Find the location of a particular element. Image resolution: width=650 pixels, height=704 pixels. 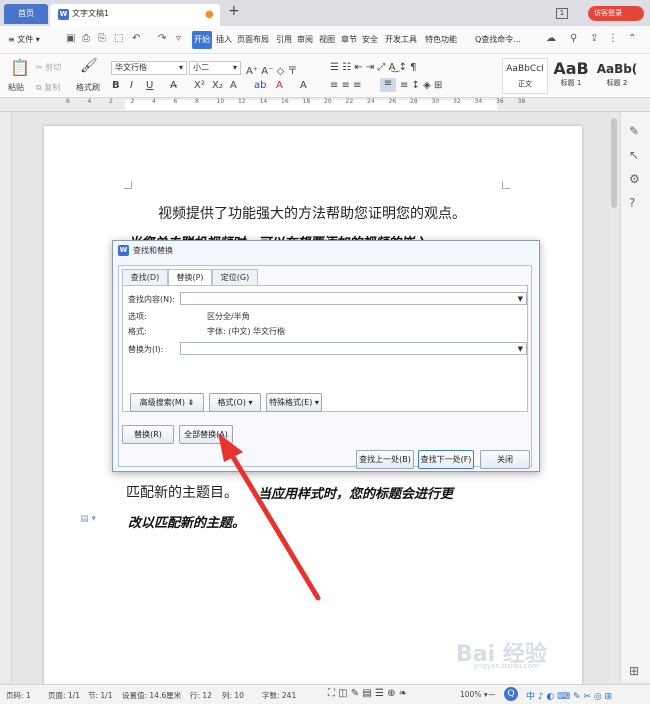

status-words: 字数: 241 is located at coordinates (279, 695).